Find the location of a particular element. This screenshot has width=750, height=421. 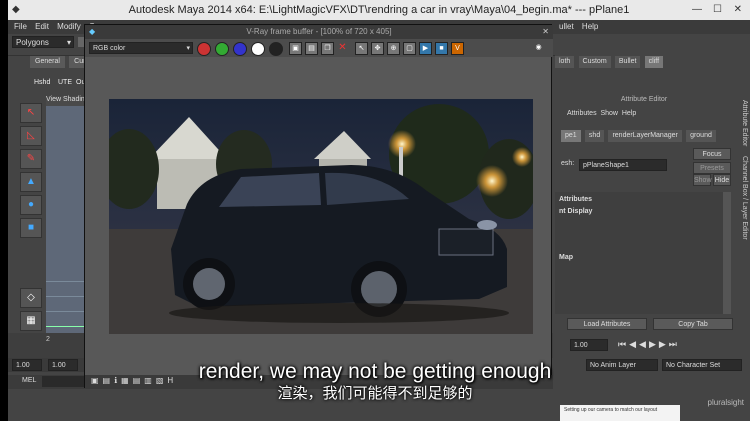

link-icon: ⊕ is located at coordinates (393, 48).